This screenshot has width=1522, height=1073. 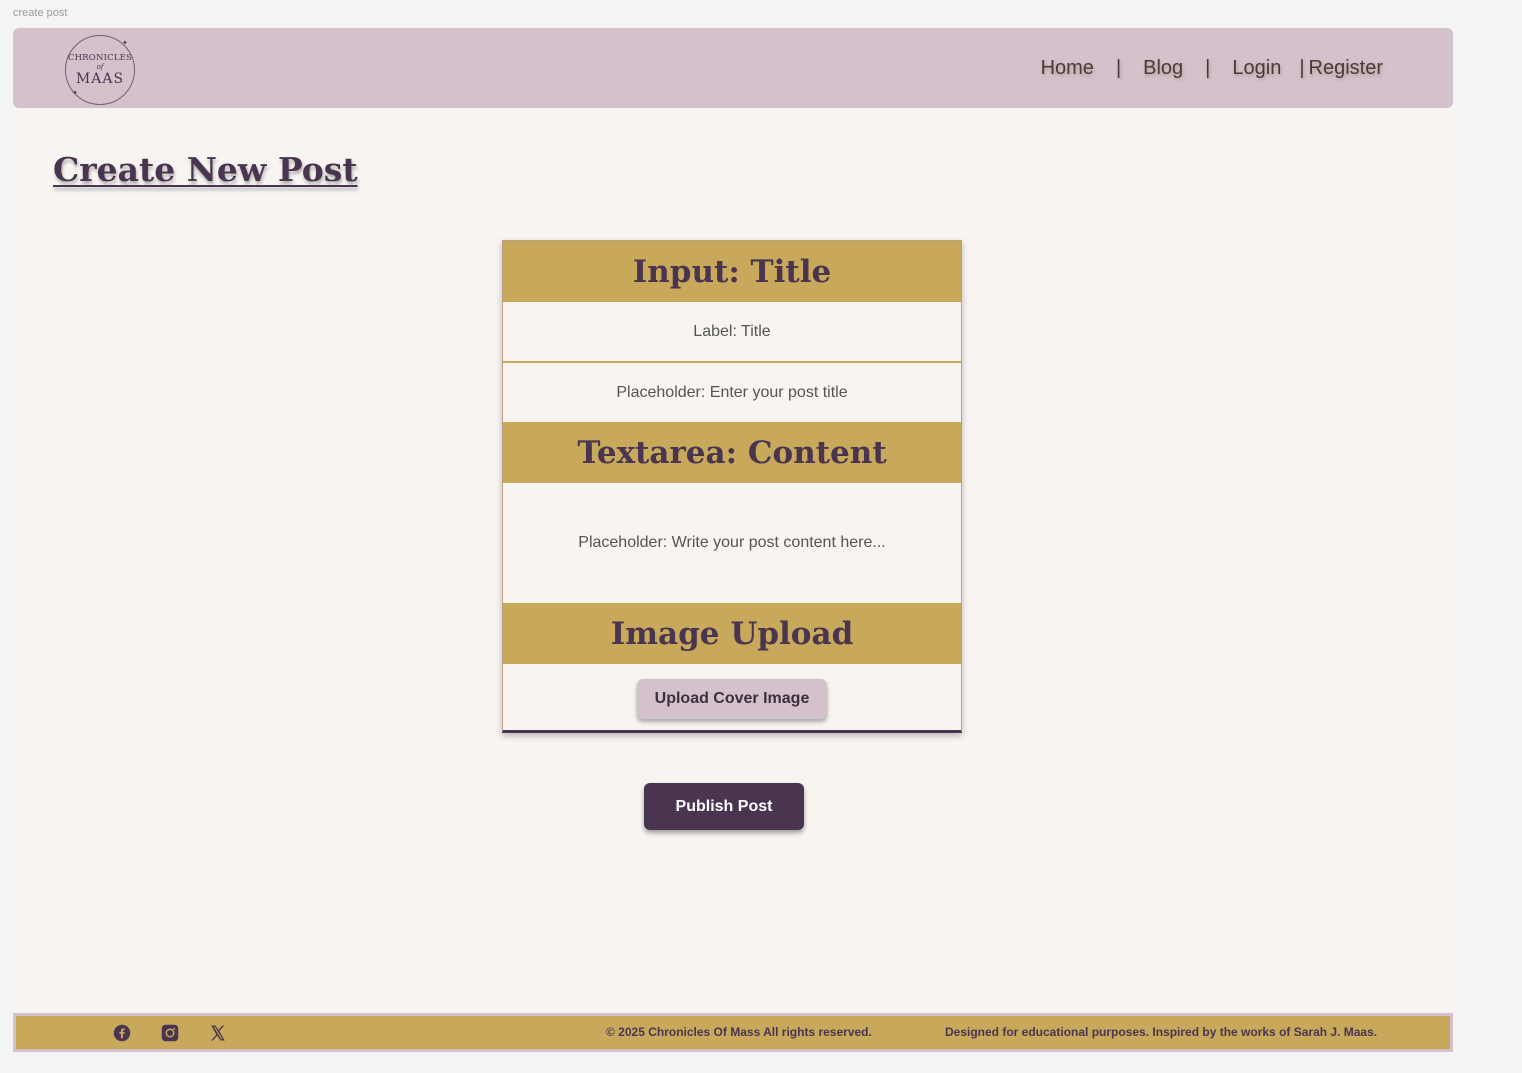 What do you see at coordinates (170, 1032) in the screenshot?
I see `instagram-icon` at bounding box center [170, 1032].